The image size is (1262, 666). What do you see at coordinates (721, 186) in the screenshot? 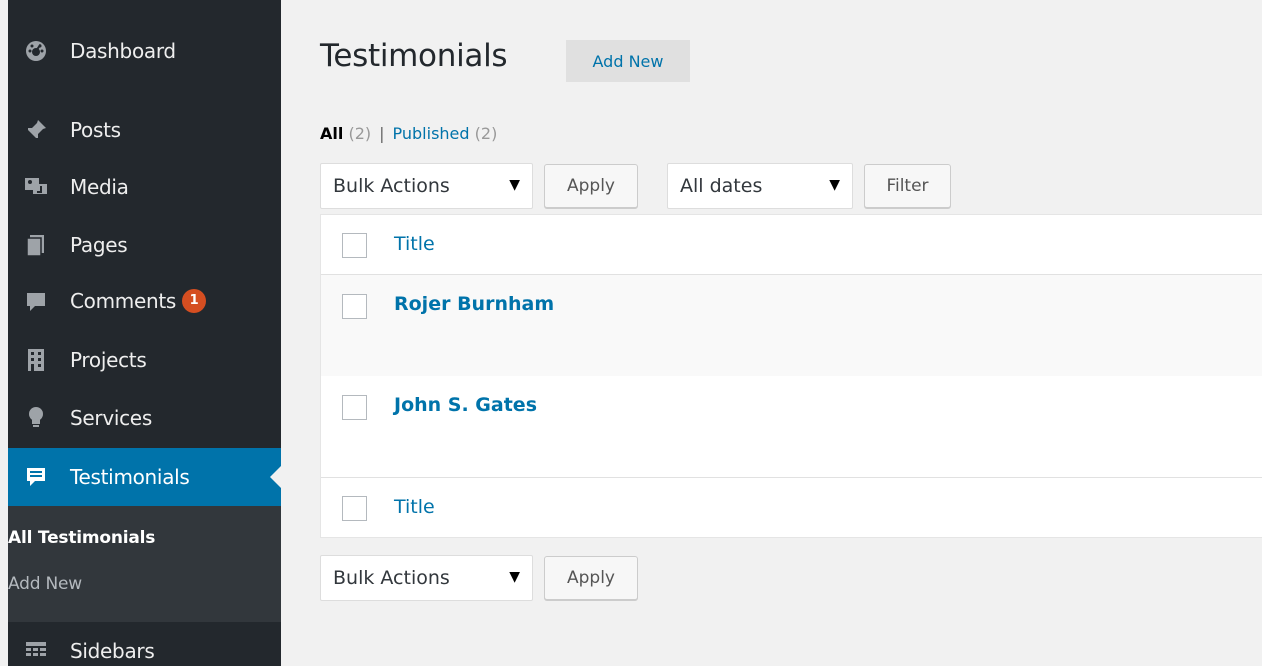
I see `dates-filter-value: All dates` at bounding box center [721, 186].